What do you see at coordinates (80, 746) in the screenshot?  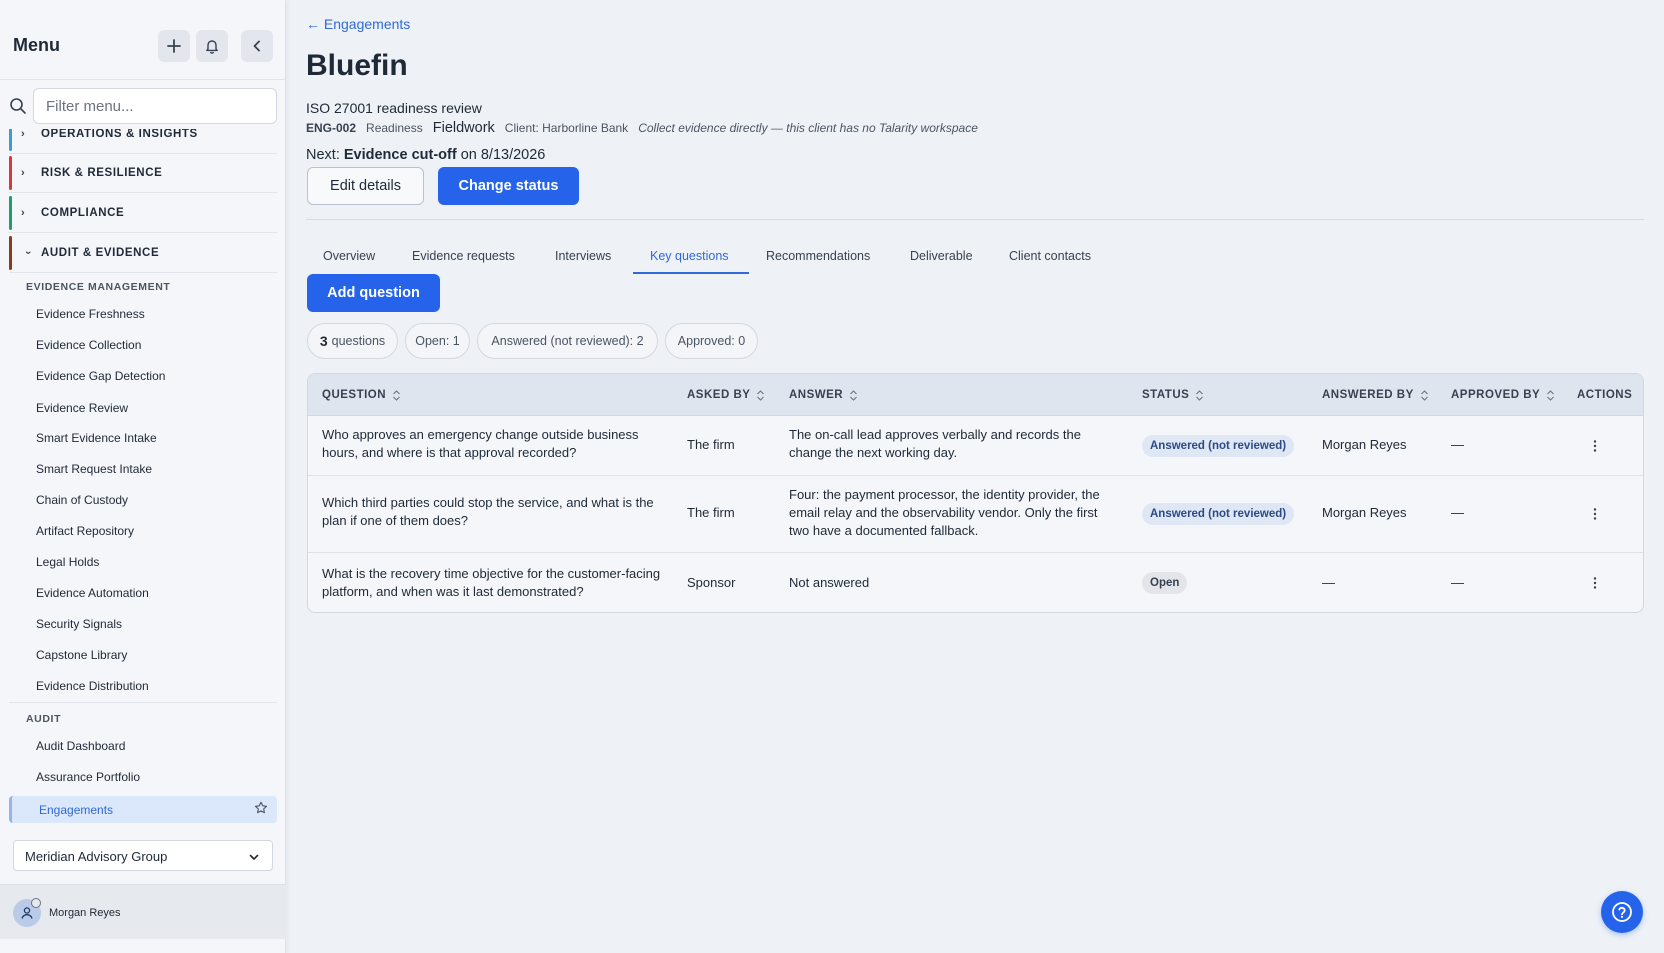 I see `nav-item-audit-dashboard: Audit Dashboard` at bounding box center [80, 746].